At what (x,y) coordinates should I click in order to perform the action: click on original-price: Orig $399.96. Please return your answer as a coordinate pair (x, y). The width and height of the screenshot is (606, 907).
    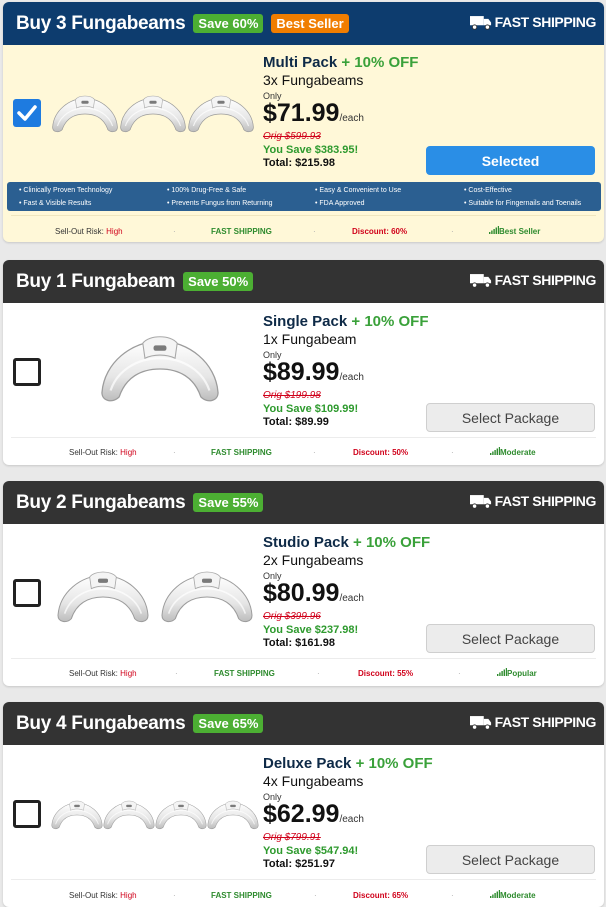
    Looking at the image, I should click on (292, 616).